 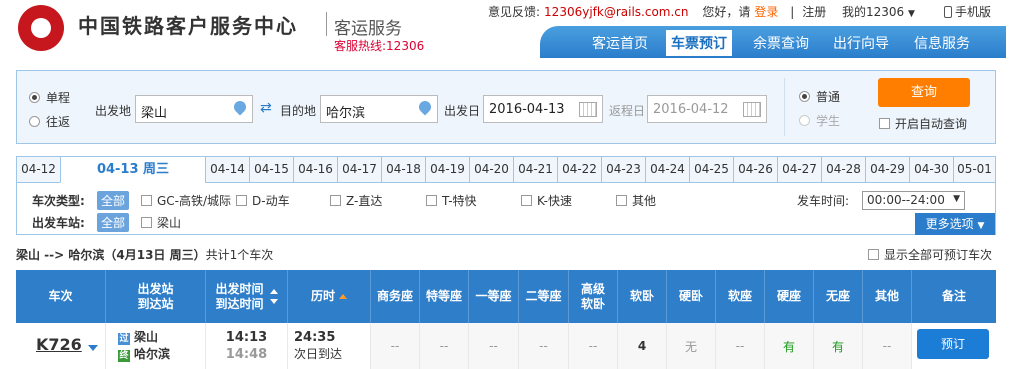 What do you see at coordinates (799, 169) in the screenshot?
I see `date-tab: 04-27` at bounding box center [799, 169].